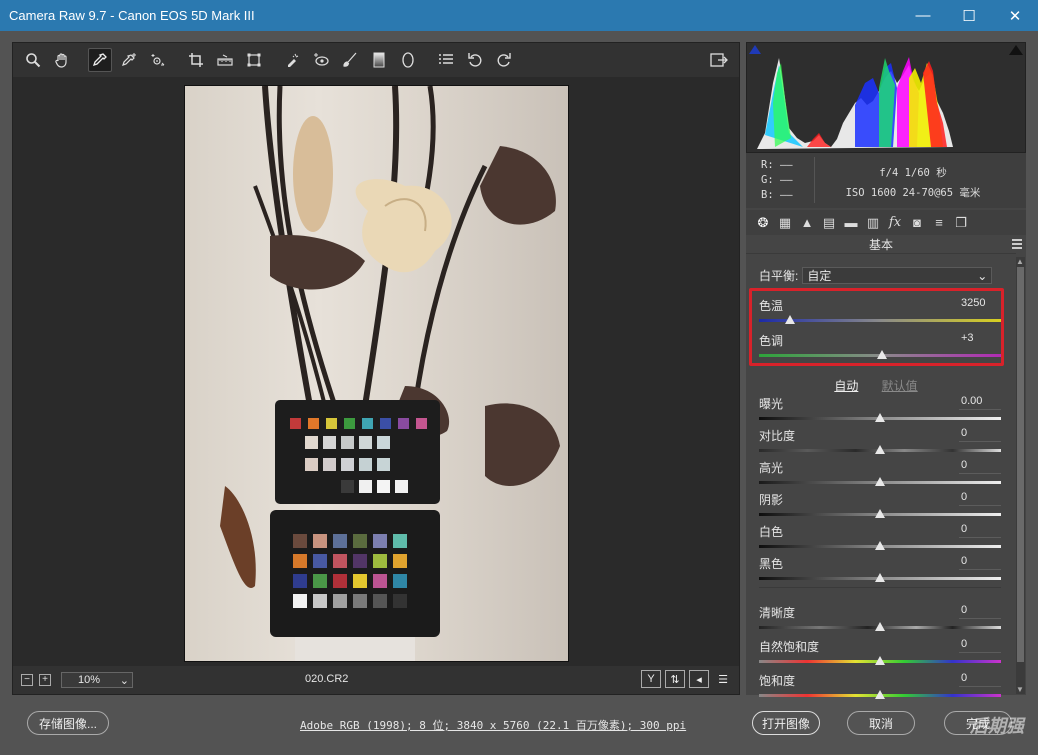  I want to click on panel-title: 基本, so click(881, 245).